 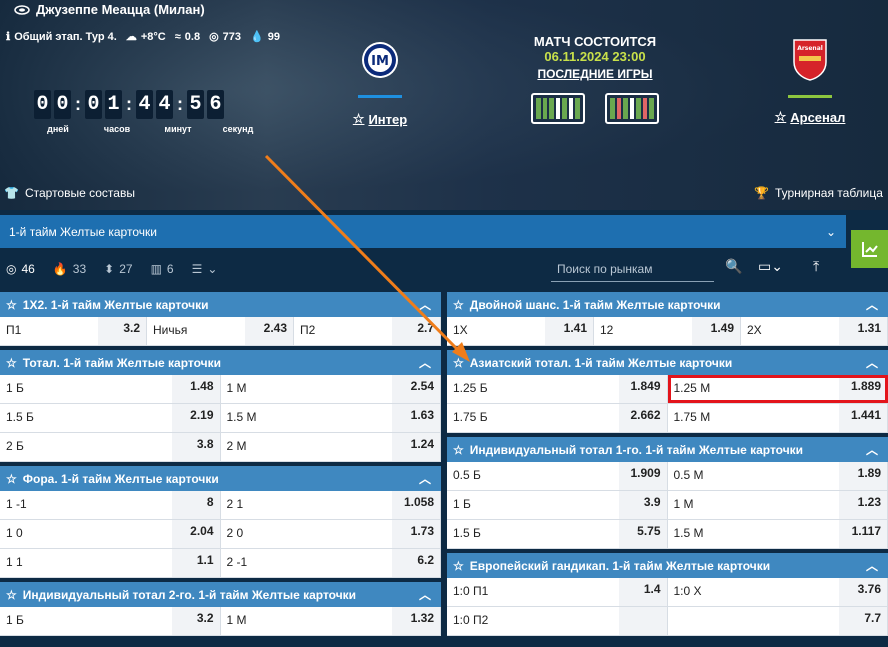 I want to click on wind-value: 0.8, so click(x=192, y=36).